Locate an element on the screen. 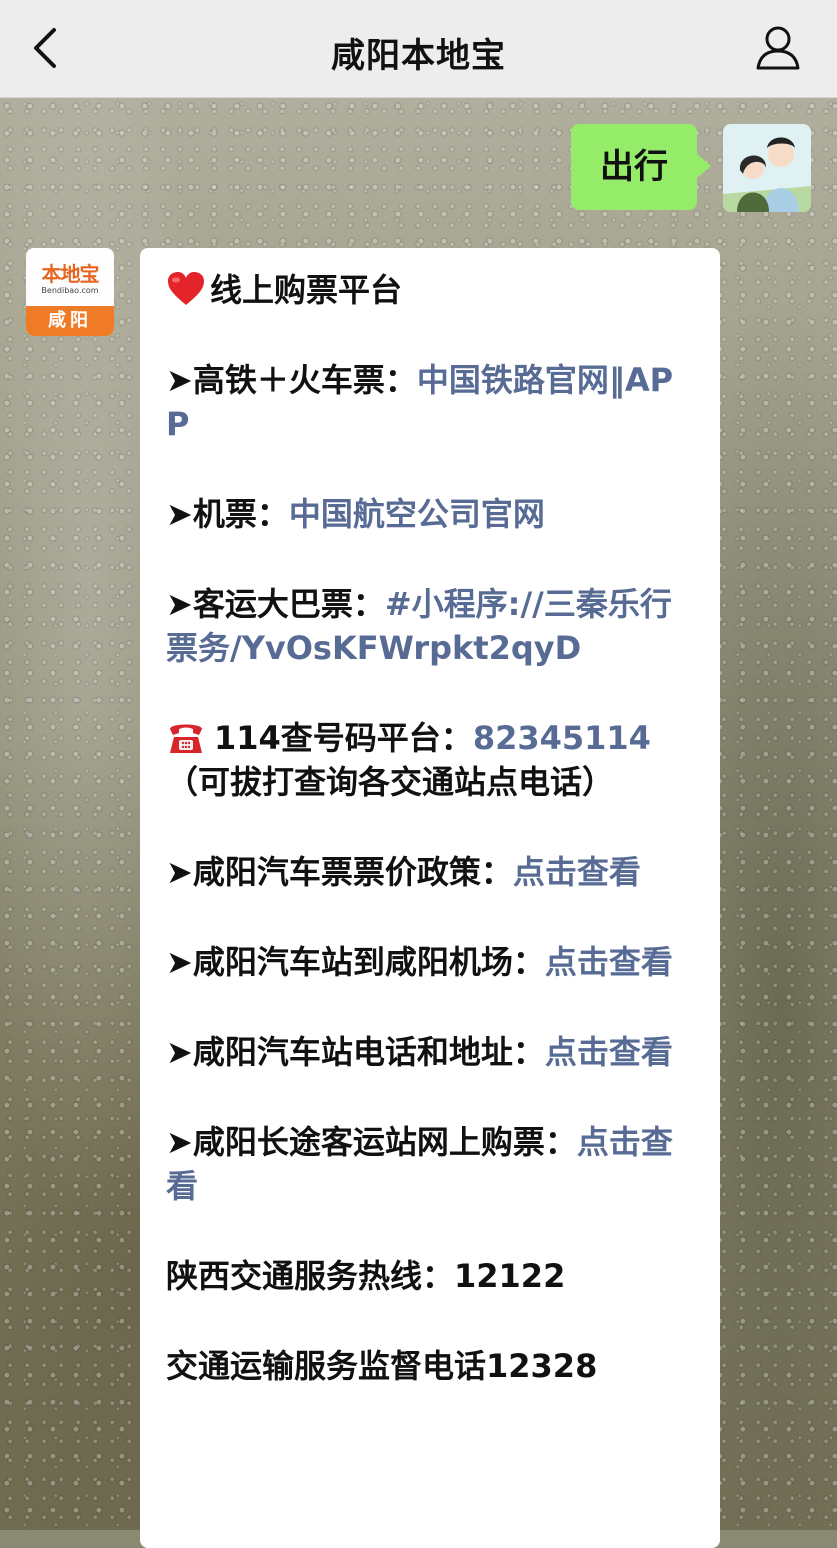  list-item: ➤咸阳汽车站到咸阳机场：点击查看 is located at coordinates (430, 962).